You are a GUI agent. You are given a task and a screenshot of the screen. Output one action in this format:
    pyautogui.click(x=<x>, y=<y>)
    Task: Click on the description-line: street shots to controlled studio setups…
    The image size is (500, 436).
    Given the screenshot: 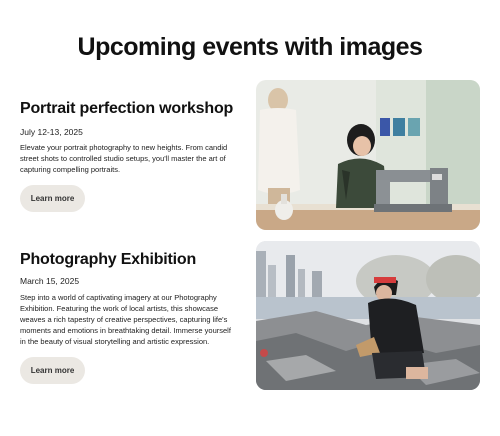 What is the action you would take?
    pyautogui.click(x=123, y=158)
    